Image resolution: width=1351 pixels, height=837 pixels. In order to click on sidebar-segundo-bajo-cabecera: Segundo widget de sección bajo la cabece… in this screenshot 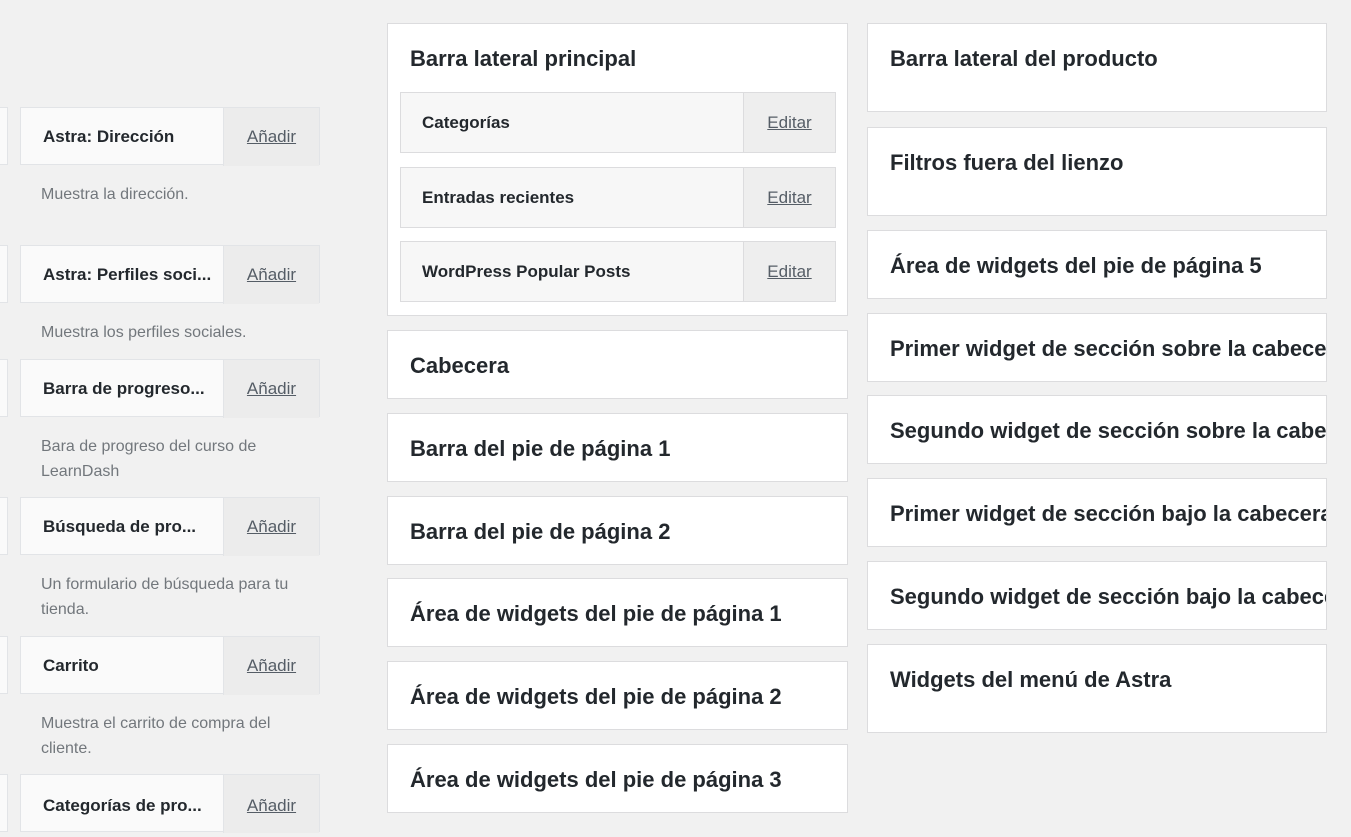, I will do `click(1097, 595)`.